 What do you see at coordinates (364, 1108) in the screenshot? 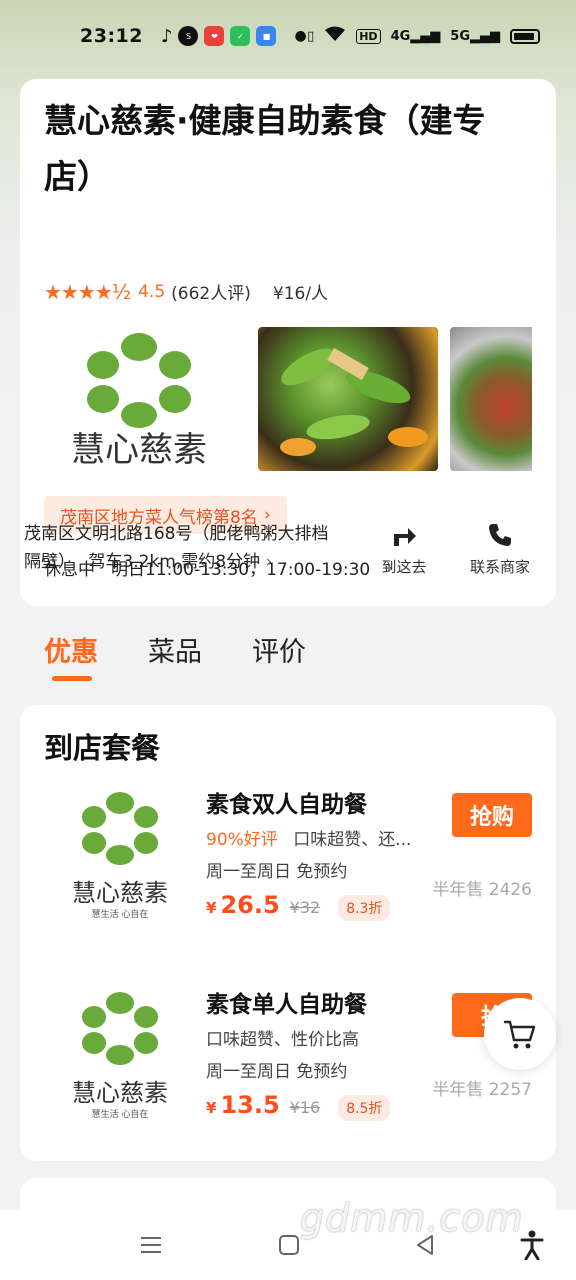
I see `deal-discount-badge: 8.5折` at bounding box center [364, 1108].